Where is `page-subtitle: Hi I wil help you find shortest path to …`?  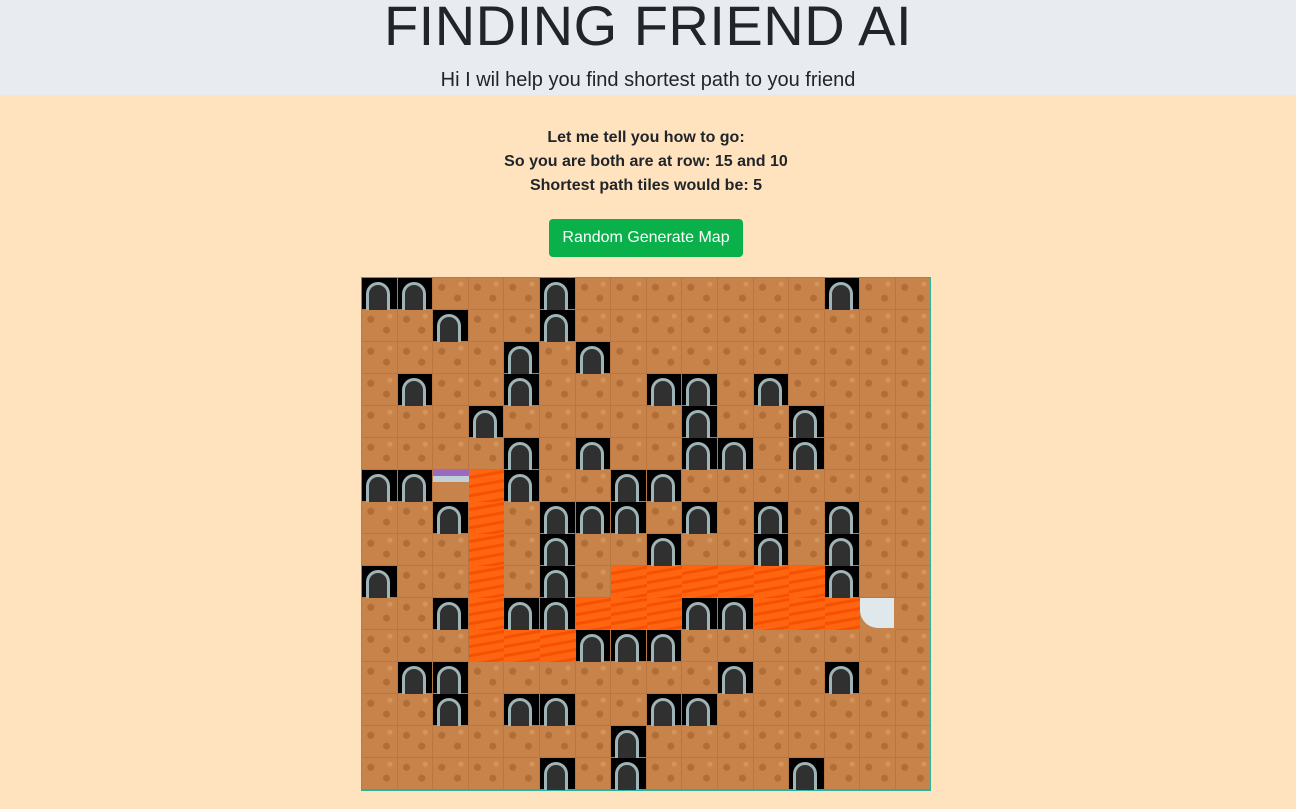
page-subtitle: Hi I wil help you find shortest path to … is located at coordinates (648, 80).